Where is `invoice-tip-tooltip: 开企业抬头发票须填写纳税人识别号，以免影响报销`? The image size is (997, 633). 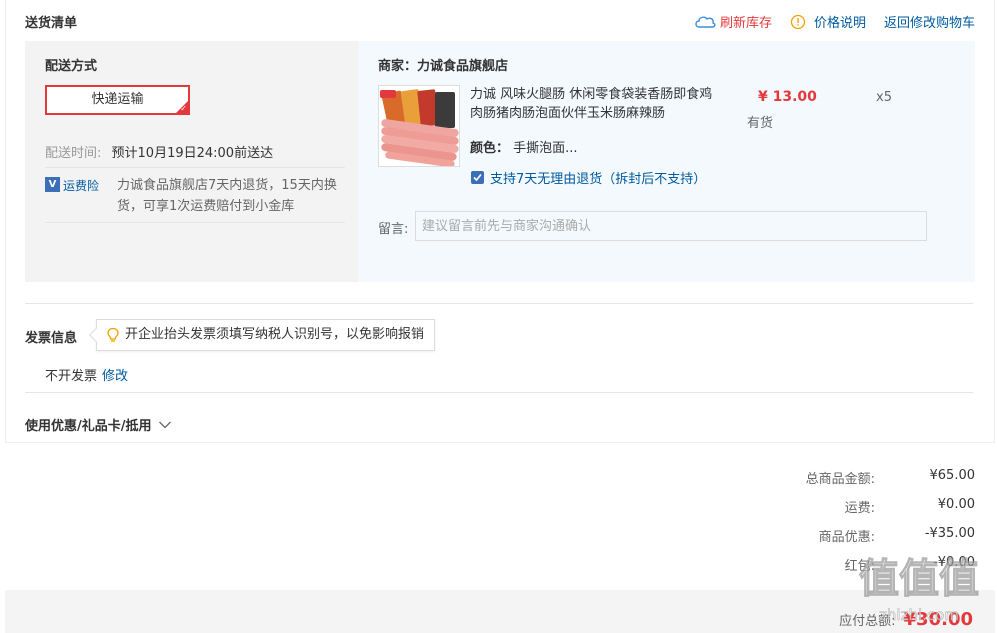
invoice-tip-tooltip: 开企业抬头发票须填写纳税人识别号，以免影响报销 is located at coordinates (262, 335).